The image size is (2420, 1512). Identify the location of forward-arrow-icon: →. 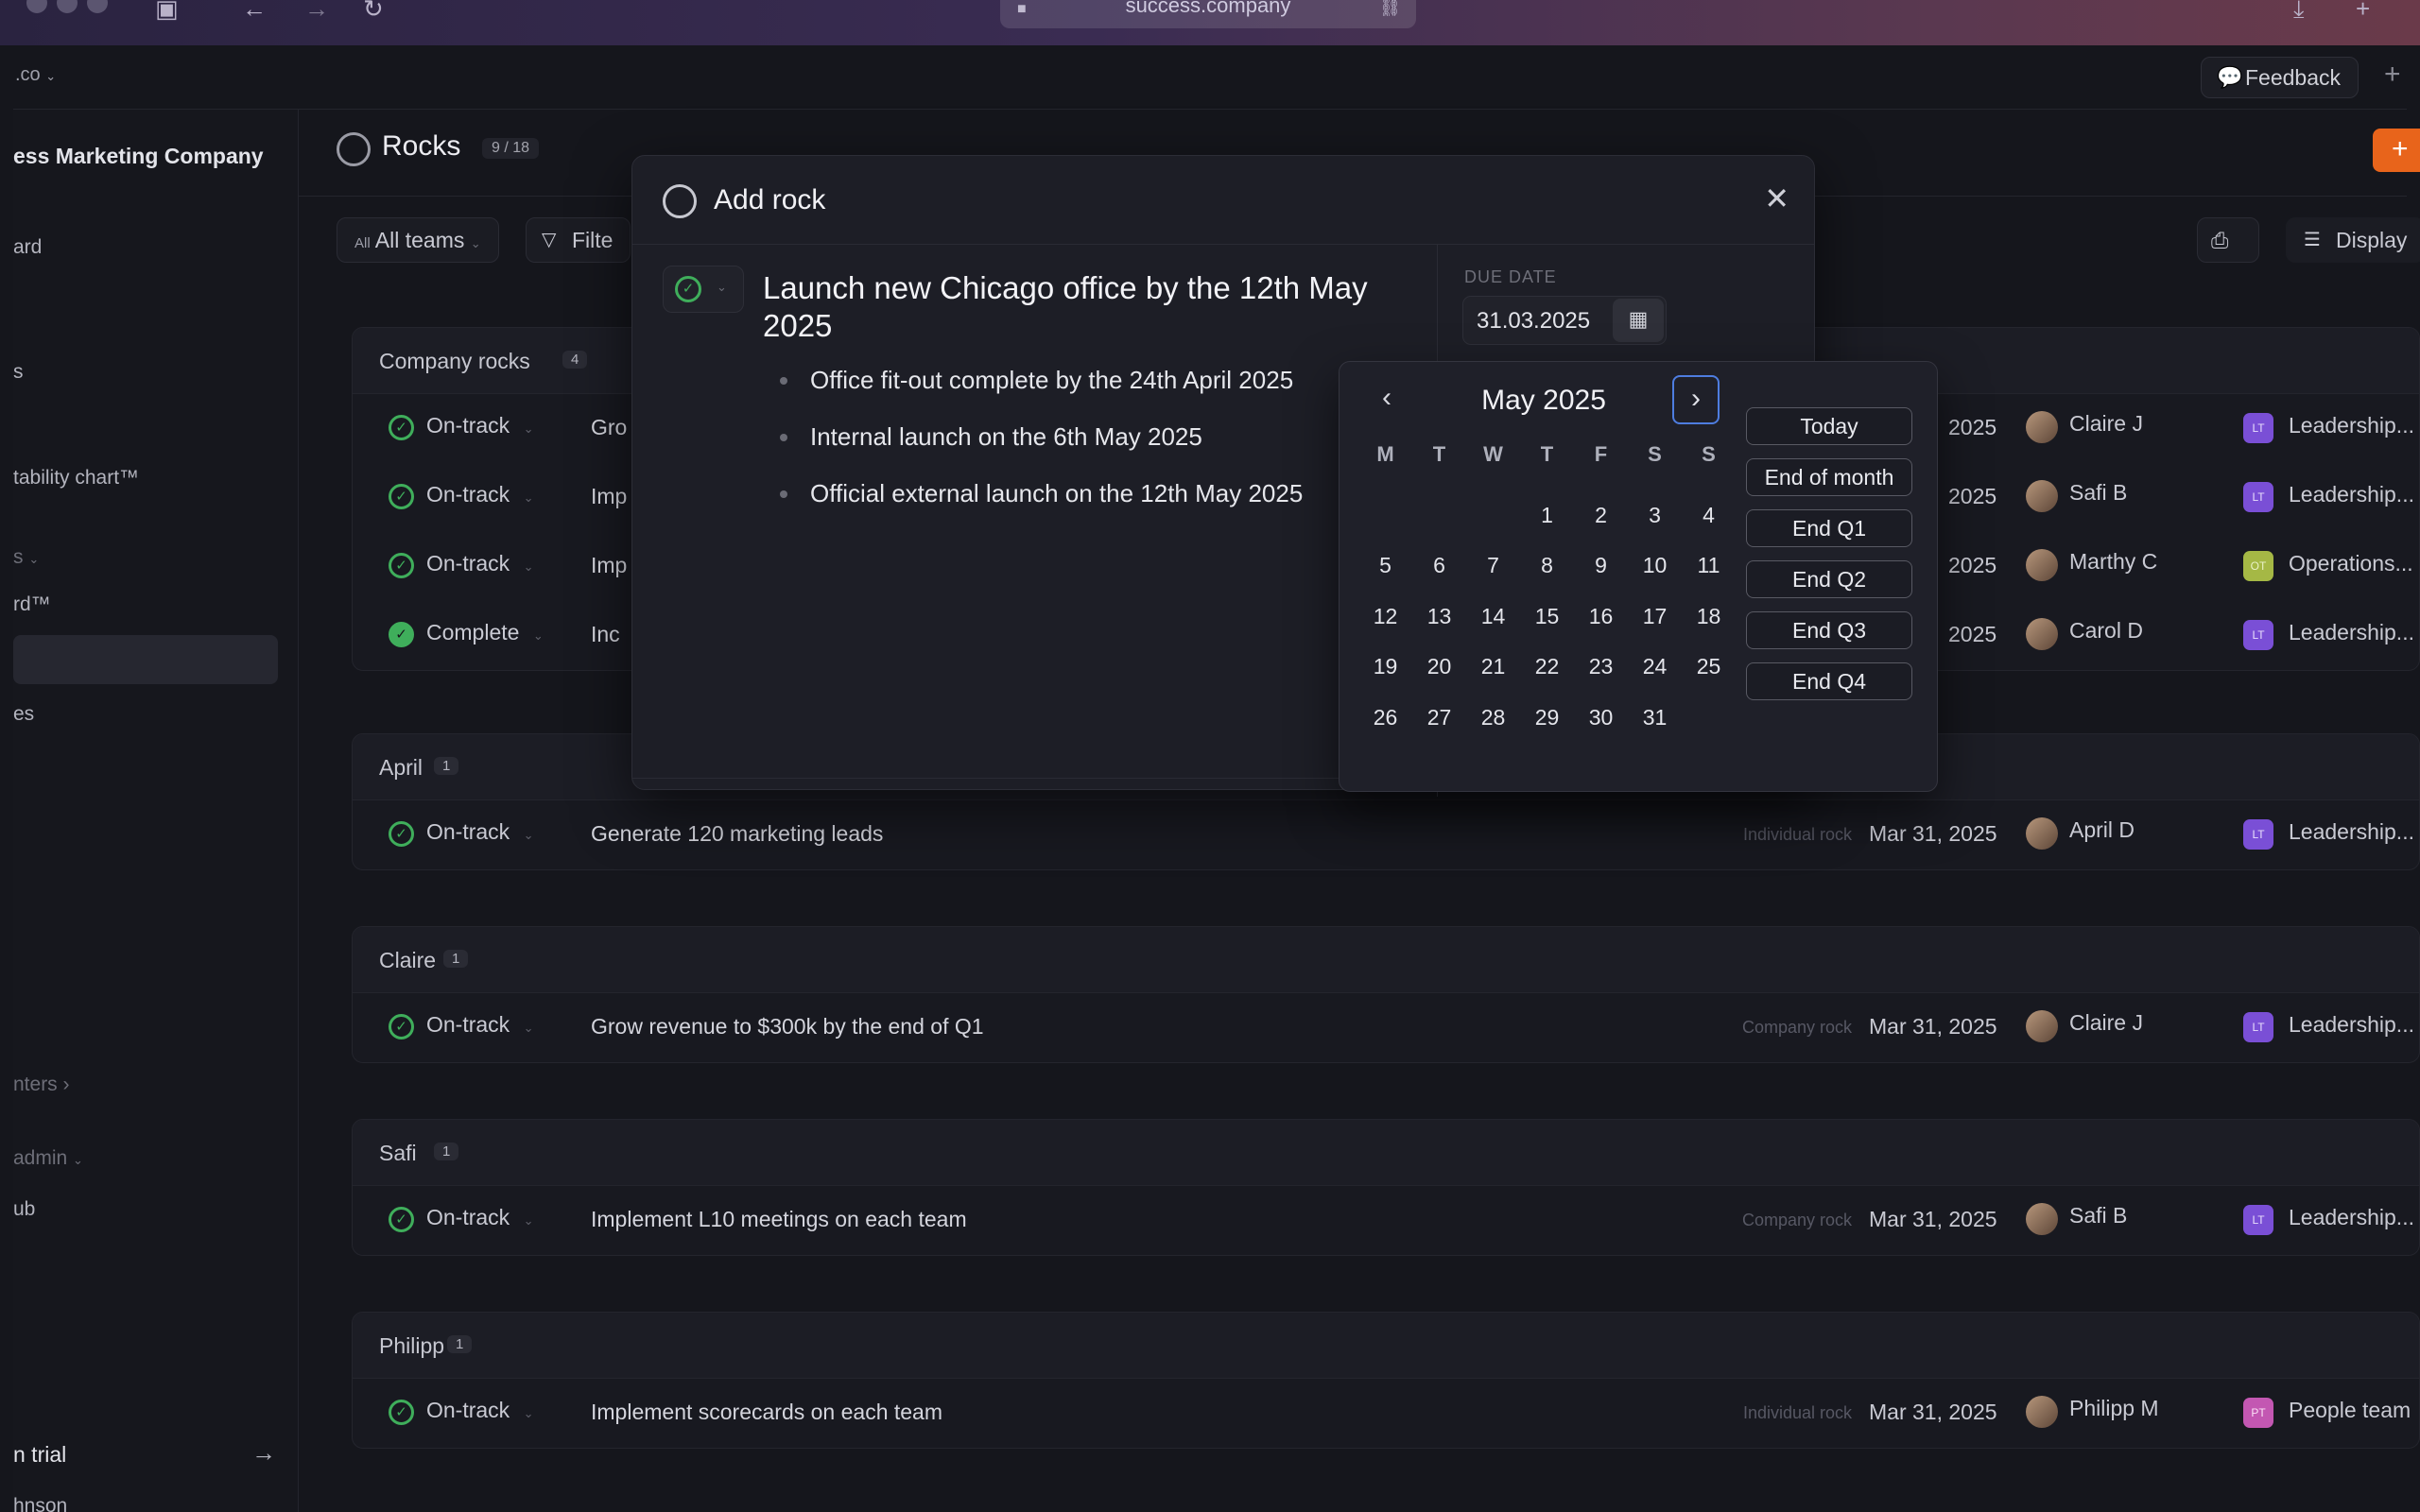
(316, 12).